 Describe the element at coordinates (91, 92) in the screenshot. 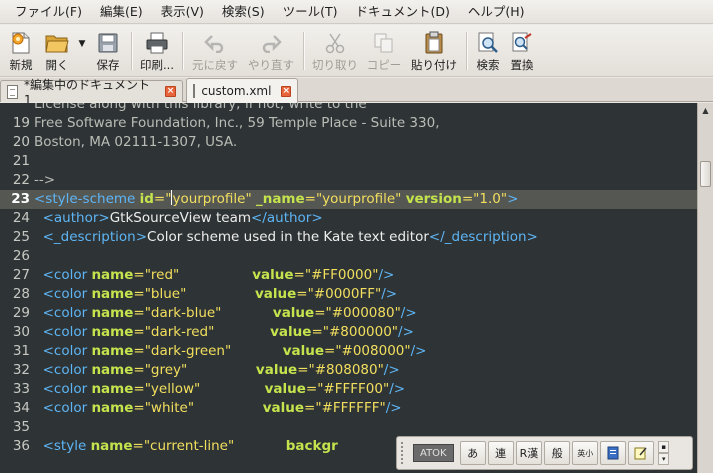

I see `tab-untitled-document: *編集中のドキュメント 1 ×` at that location.